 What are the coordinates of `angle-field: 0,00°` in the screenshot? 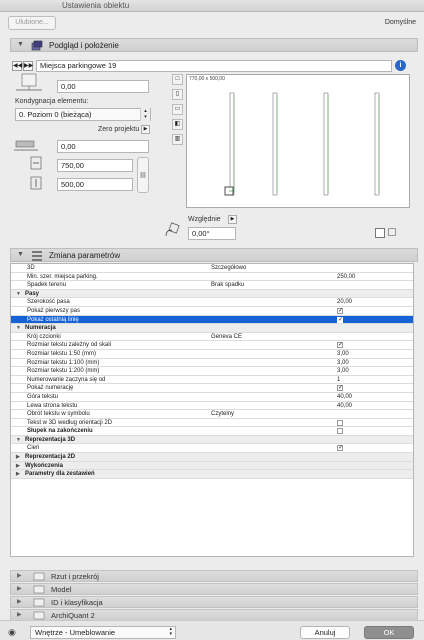 It's located at (212, 233).